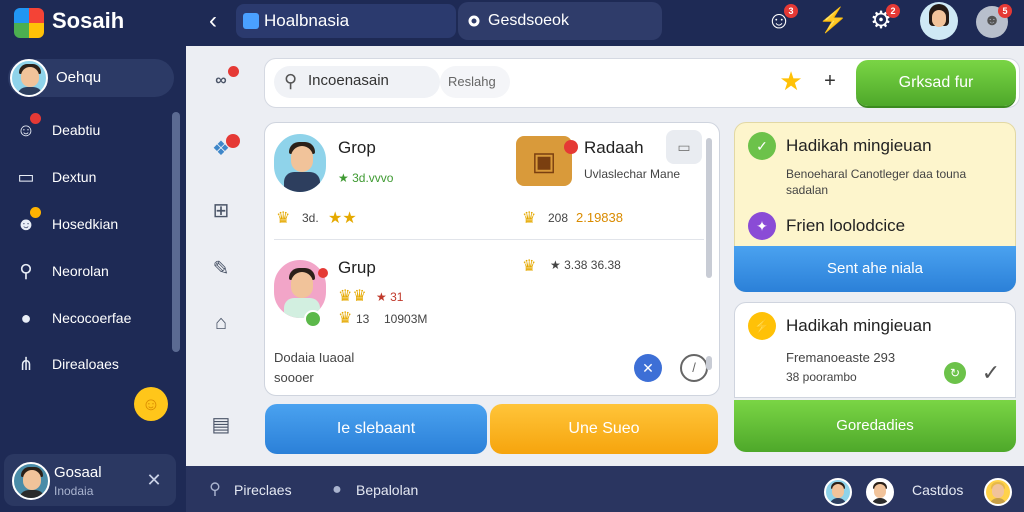 The width and height of the screenshot is (1024, 512). What do you see at coordinates (604, 429) in the screenshot?
I see `orange-action-button: Une Sueo` at bounding box center [604, 429].